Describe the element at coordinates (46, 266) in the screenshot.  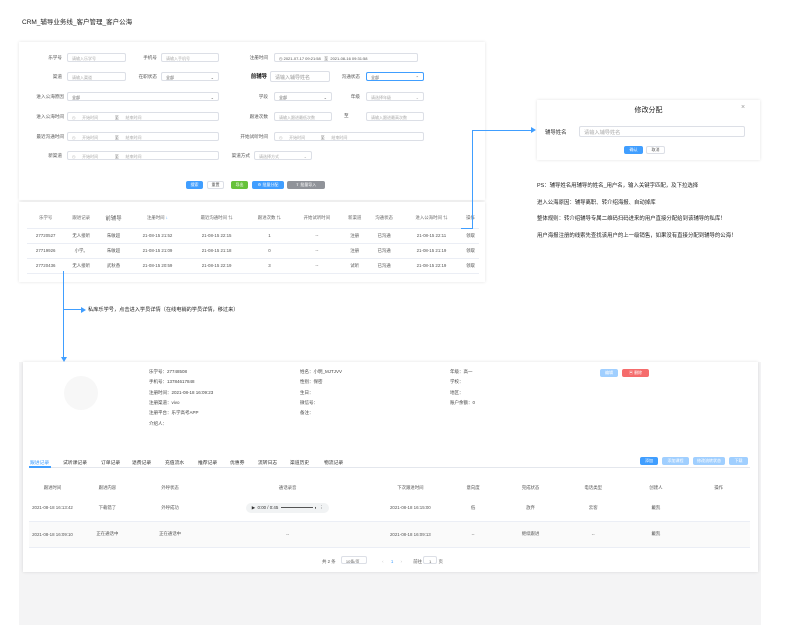
I see `student-id-link: 27720436` at that location.